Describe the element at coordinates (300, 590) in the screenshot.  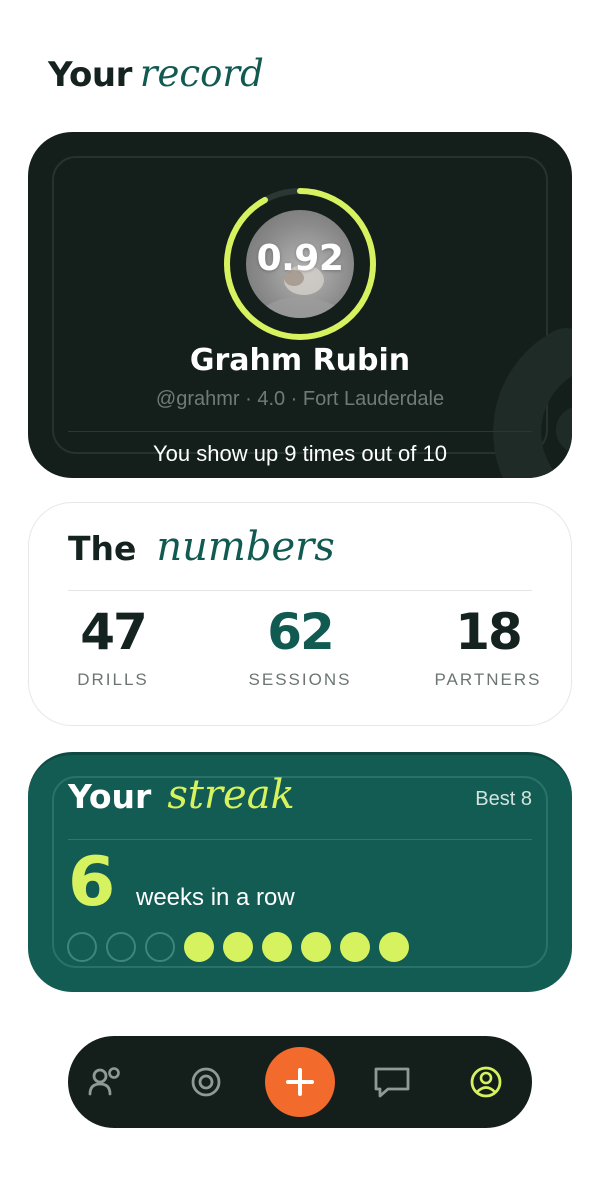
I see `numbers-divider` at that location.